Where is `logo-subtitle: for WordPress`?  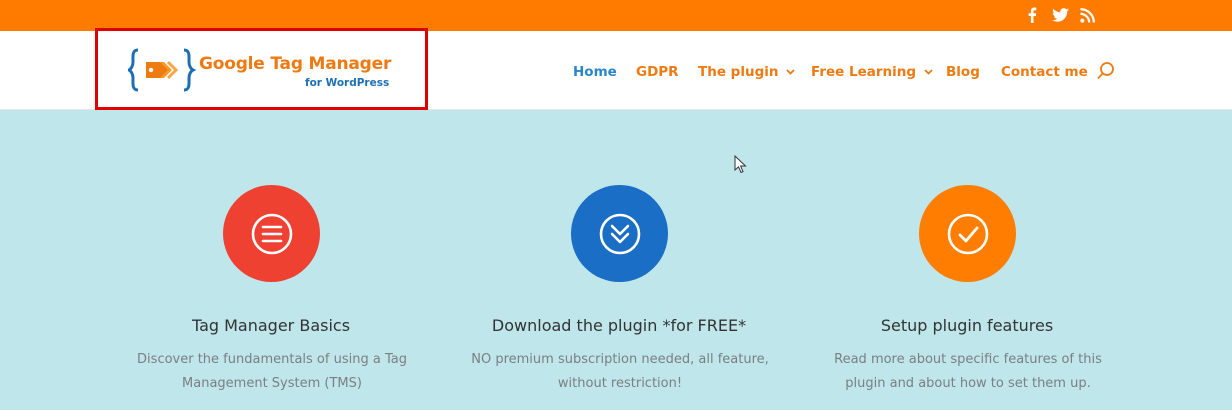 logo-subtitle: for WordPress is located at coordinates (347, 83).